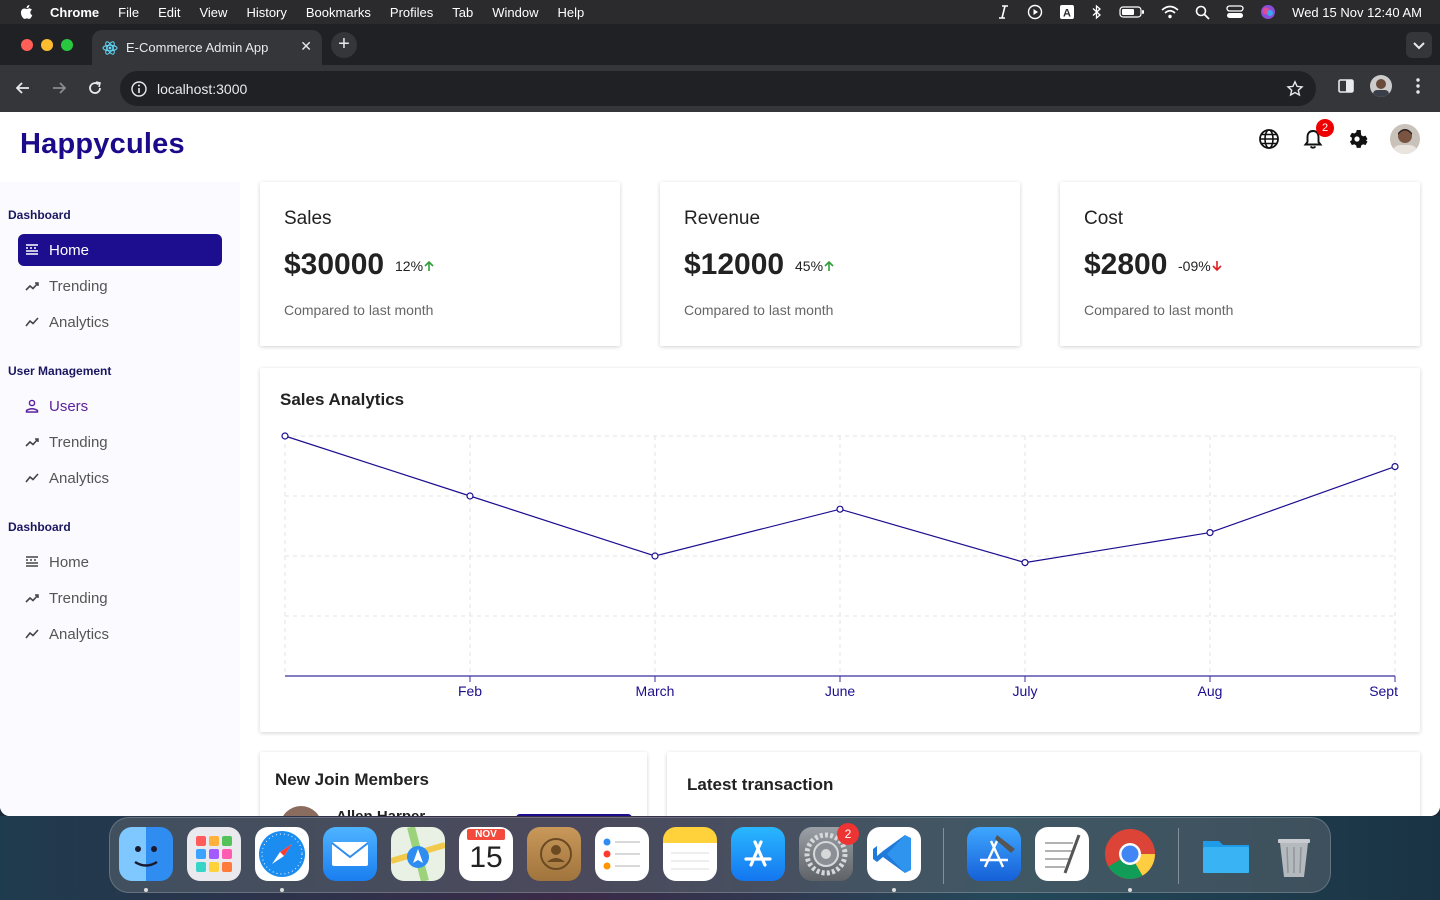 The image size is (1440, 900). Describe the element at coordinates (352, 779) in the screenshot. I see `new-members-title: New Join Members` at that location.